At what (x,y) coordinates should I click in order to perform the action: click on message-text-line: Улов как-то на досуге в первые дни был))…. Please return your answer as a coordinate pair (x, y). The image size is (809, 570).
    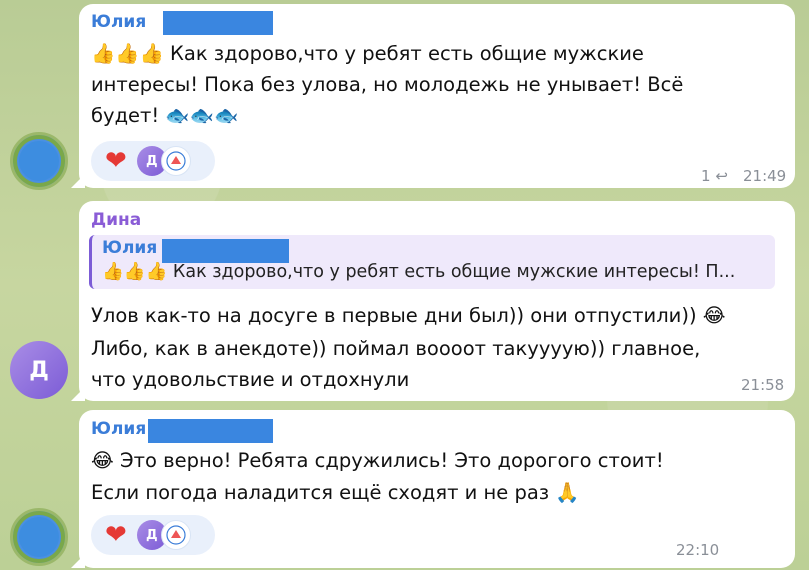
    Looking at the image, I should click on (408, 315).